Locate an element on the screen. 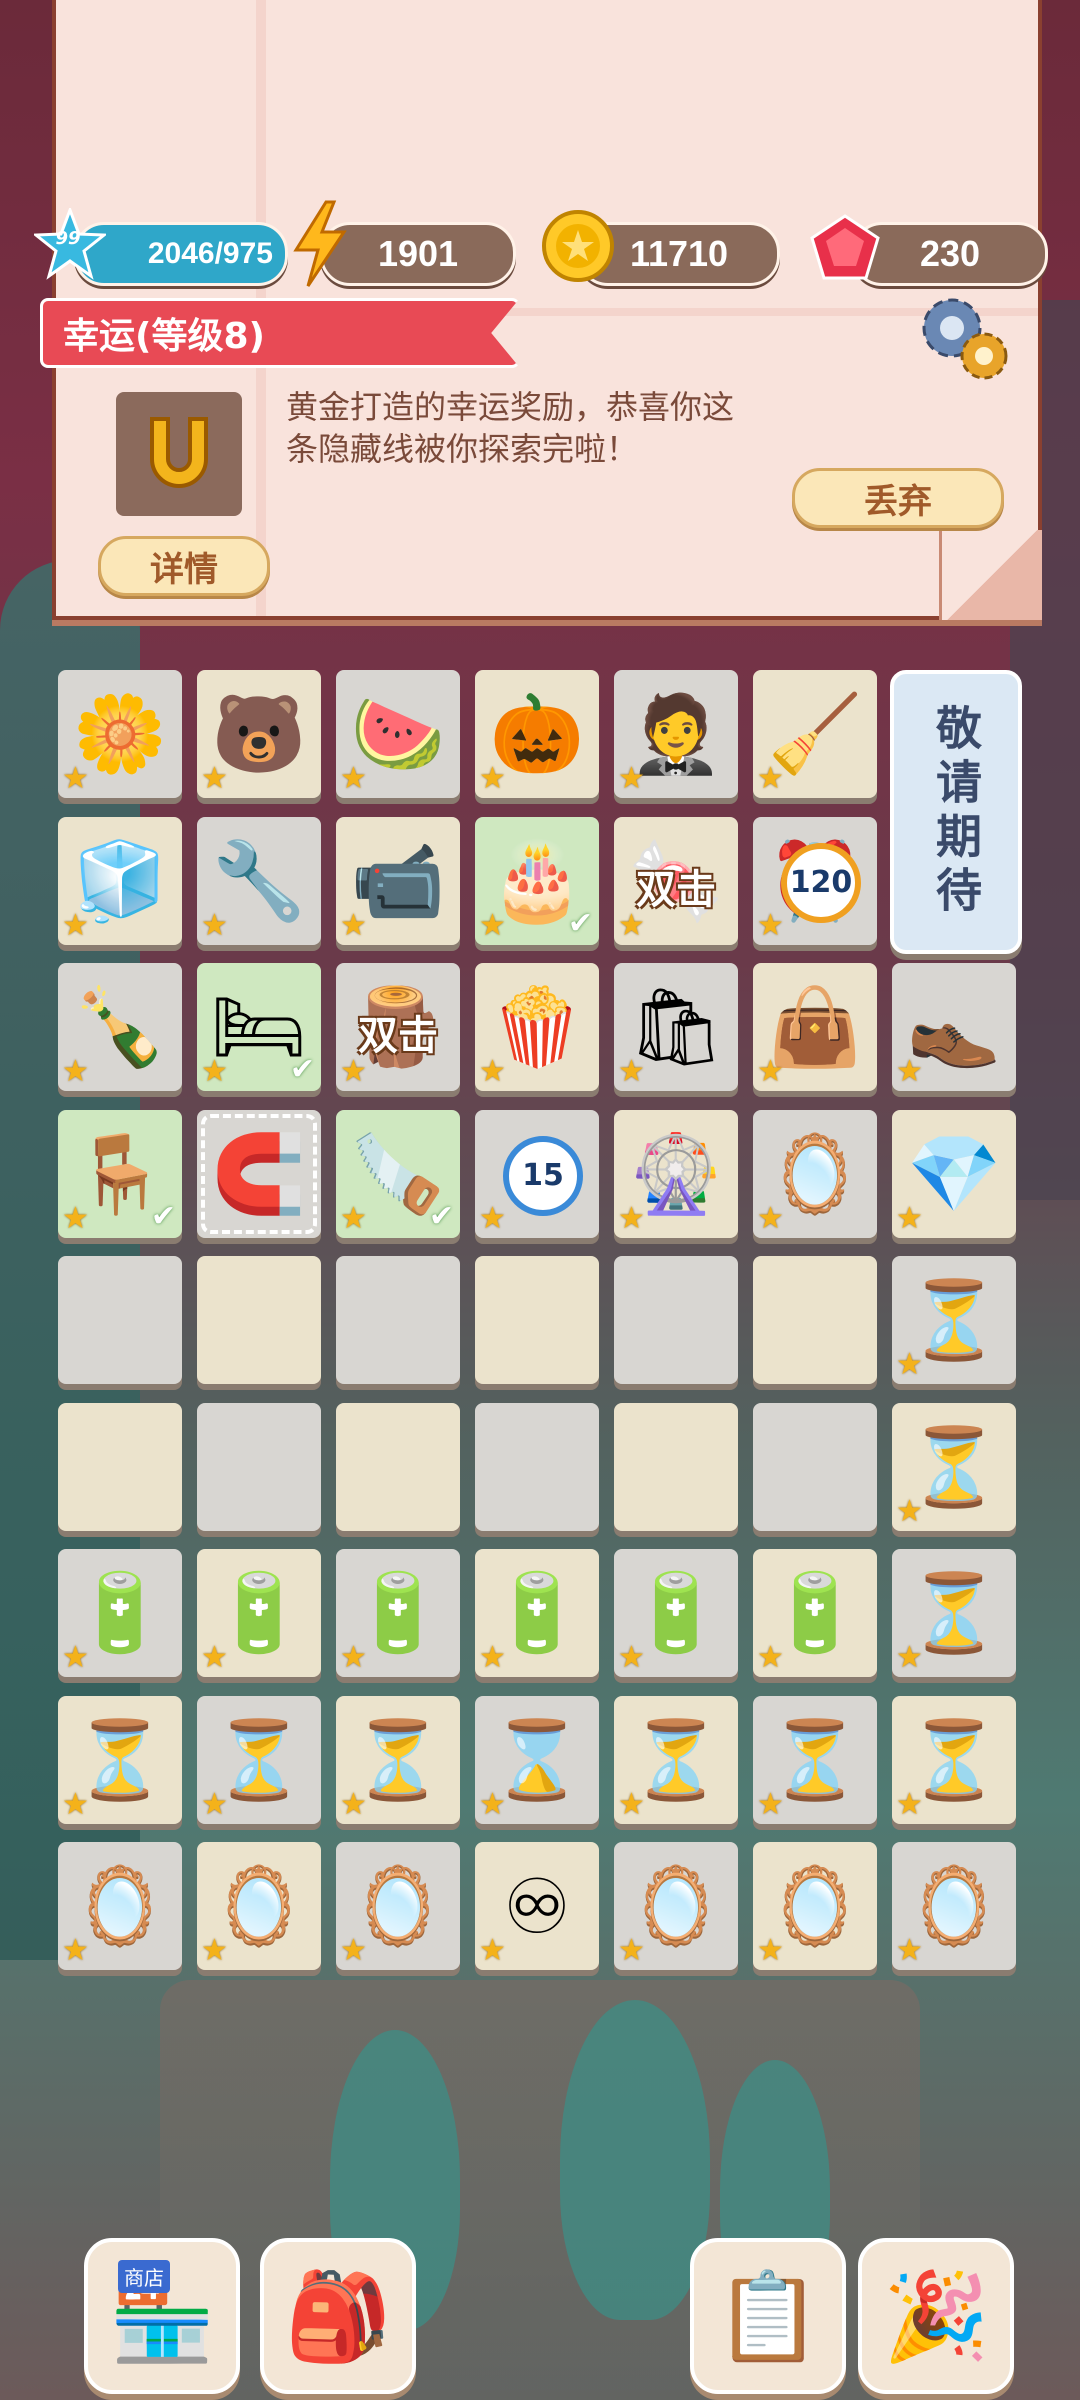 This screenshot has width=1080, height=2400. selection-frame is located at coordinates (259, 1173).